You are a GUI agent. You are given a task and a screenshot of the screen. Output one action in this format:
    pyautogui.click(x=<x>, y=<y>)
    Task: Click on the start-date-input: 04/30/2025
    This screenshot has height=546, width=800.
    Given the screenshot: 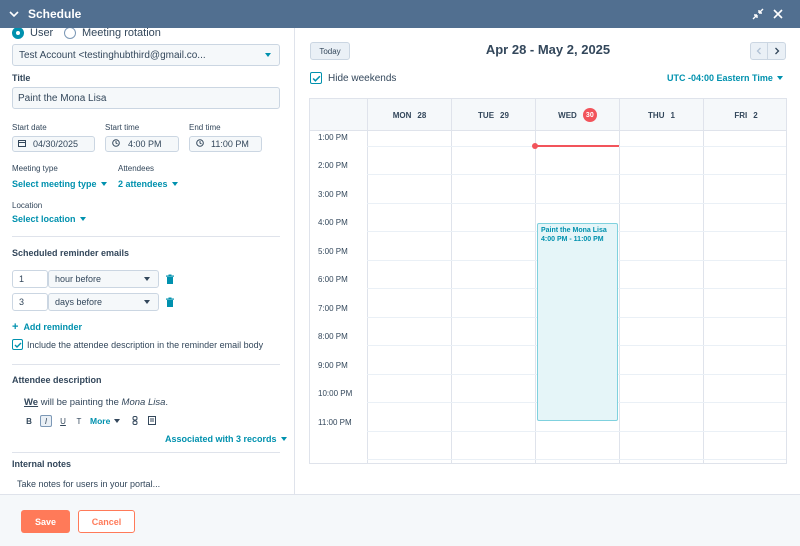 What is the action you would take?
    pyautogui.click(x=53, y=144)
    